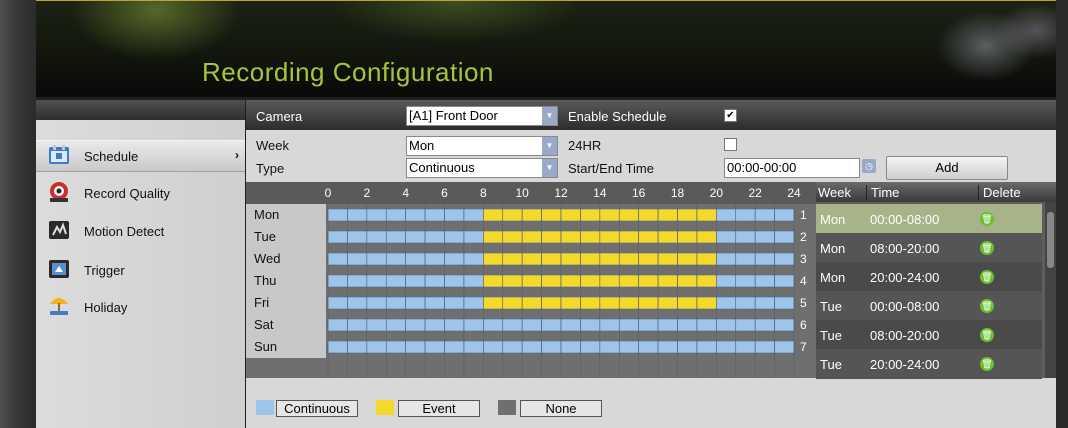  I want to click on continuous-swatch, so click(265, 407).